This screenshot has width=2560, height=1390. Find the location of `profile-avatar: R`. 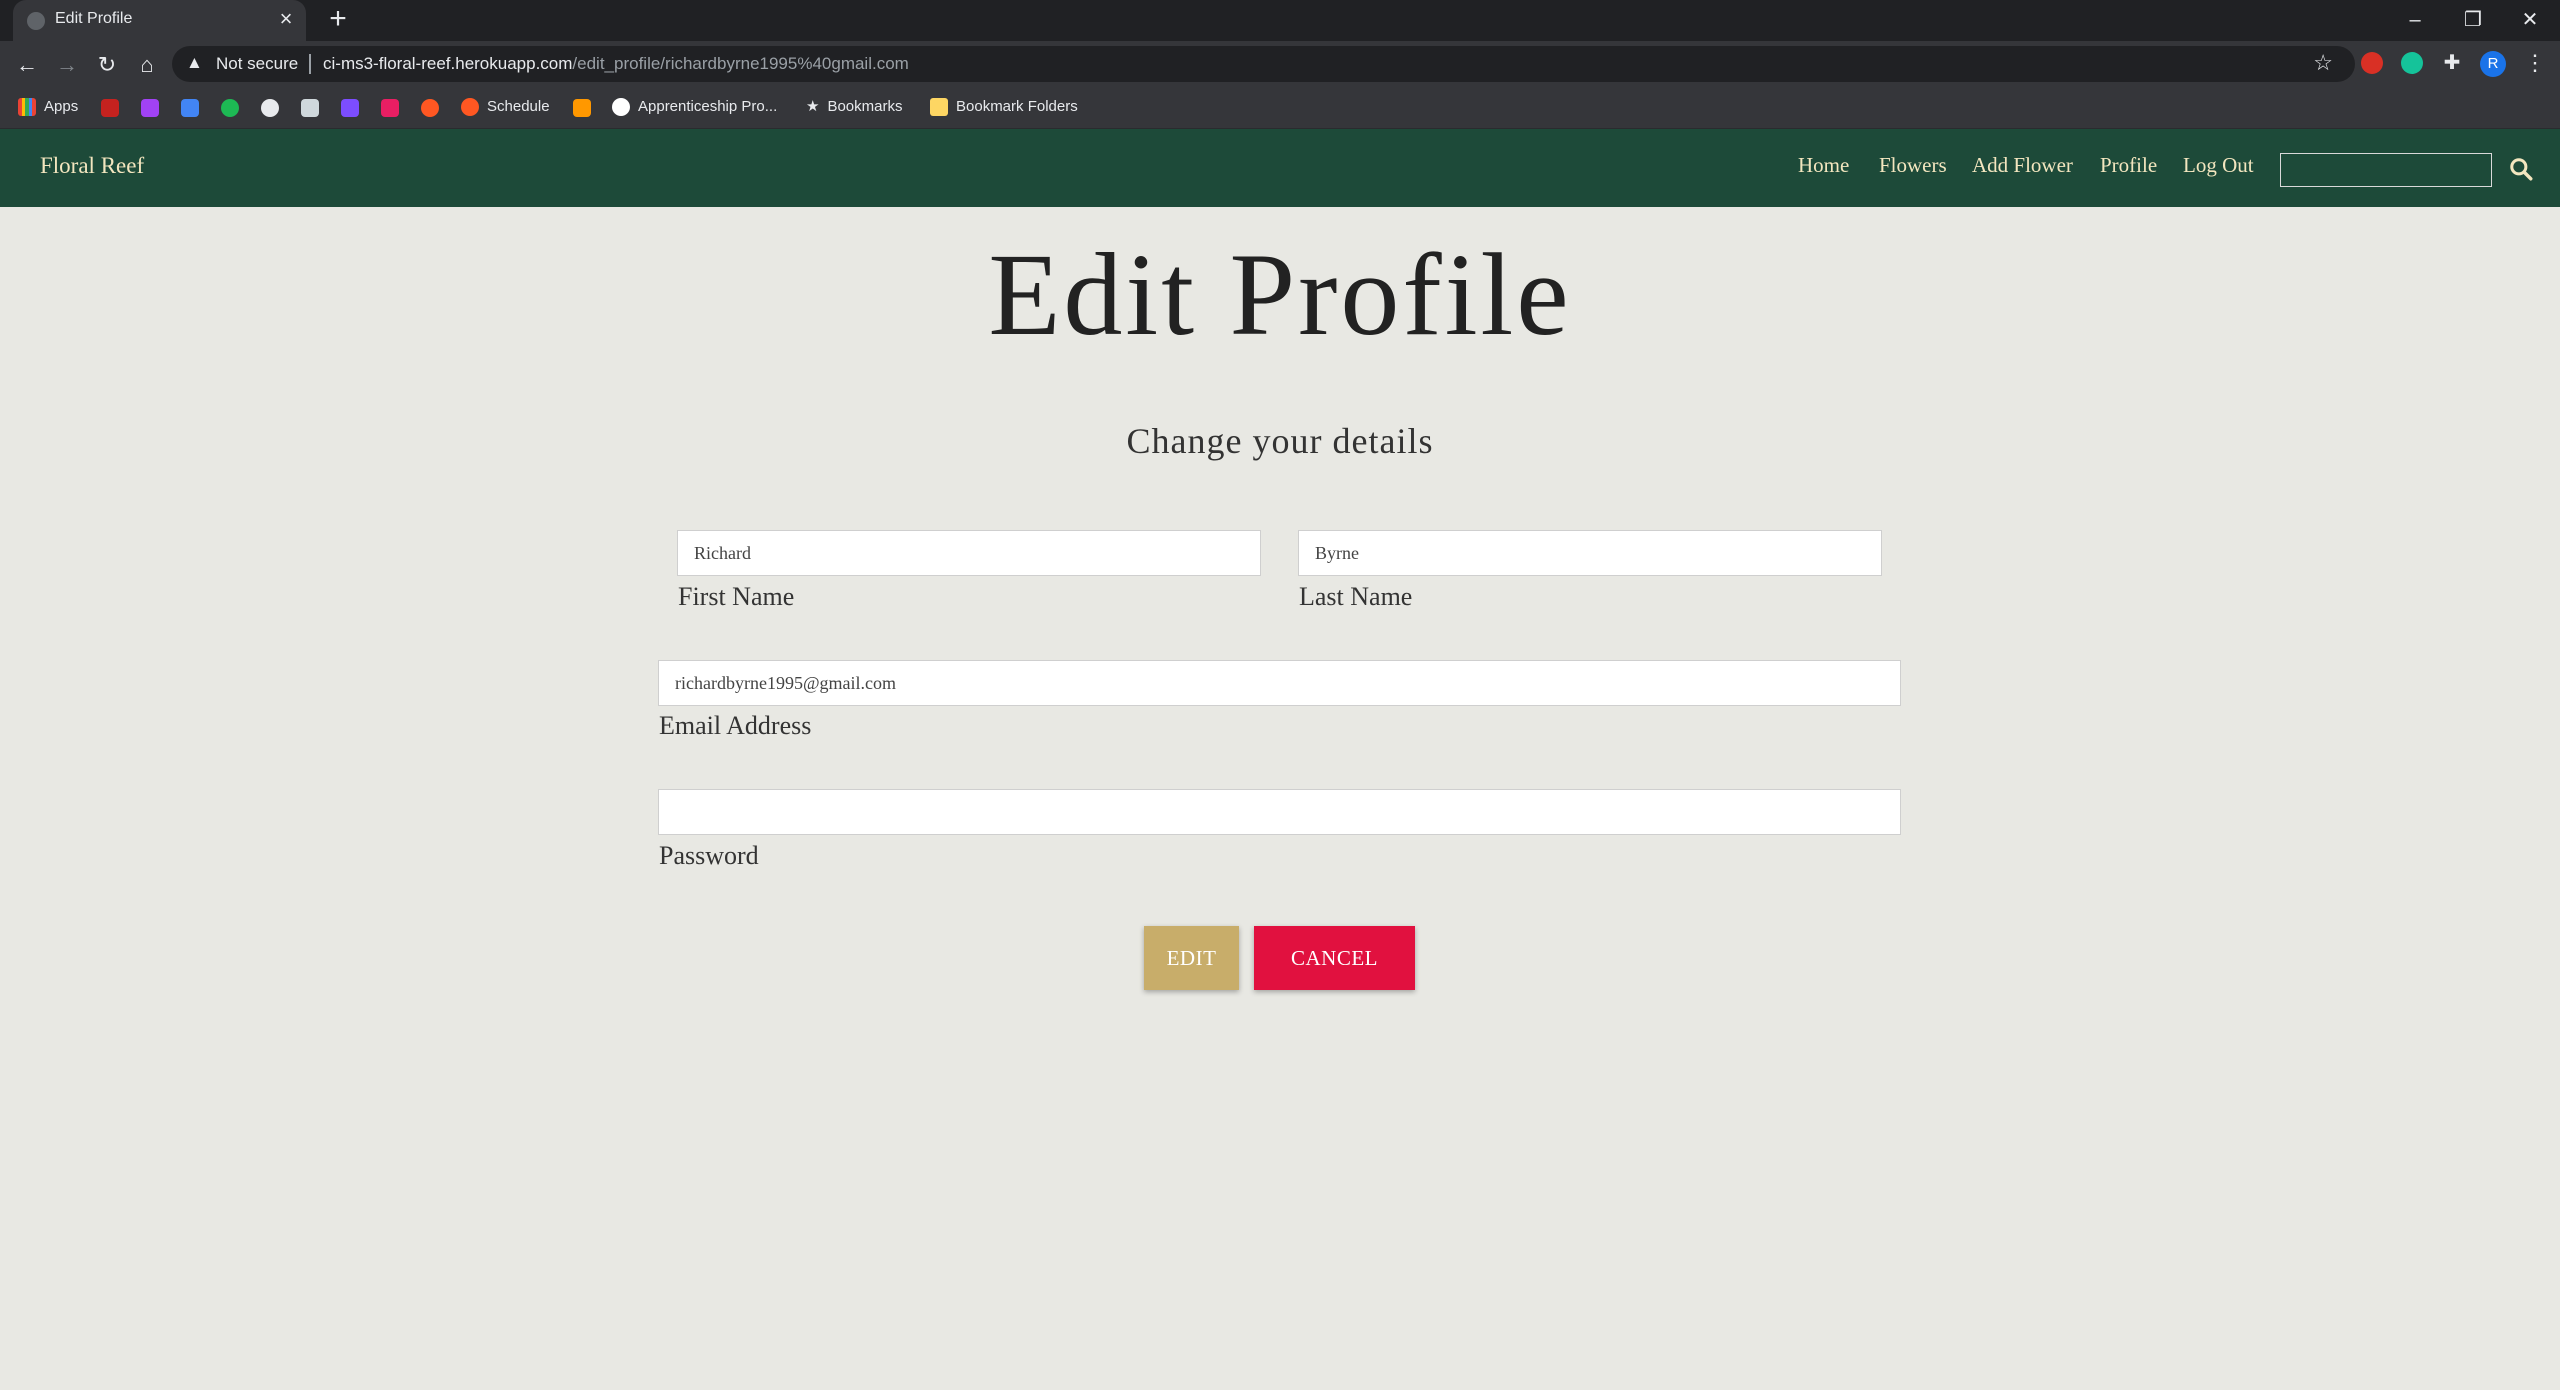

profile-avatar: R is located at coordinates (2493, 64).